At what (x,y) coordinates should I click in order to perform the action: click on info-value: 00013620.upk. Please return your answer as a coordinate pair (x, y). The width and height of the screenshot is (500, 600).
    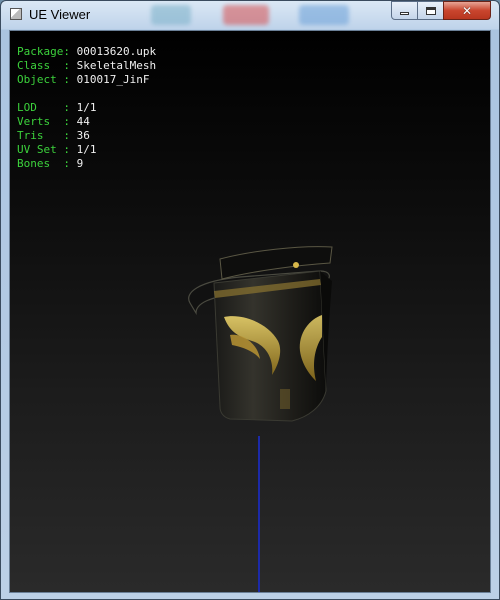
    Looking at the image, I should click on (116, 51).